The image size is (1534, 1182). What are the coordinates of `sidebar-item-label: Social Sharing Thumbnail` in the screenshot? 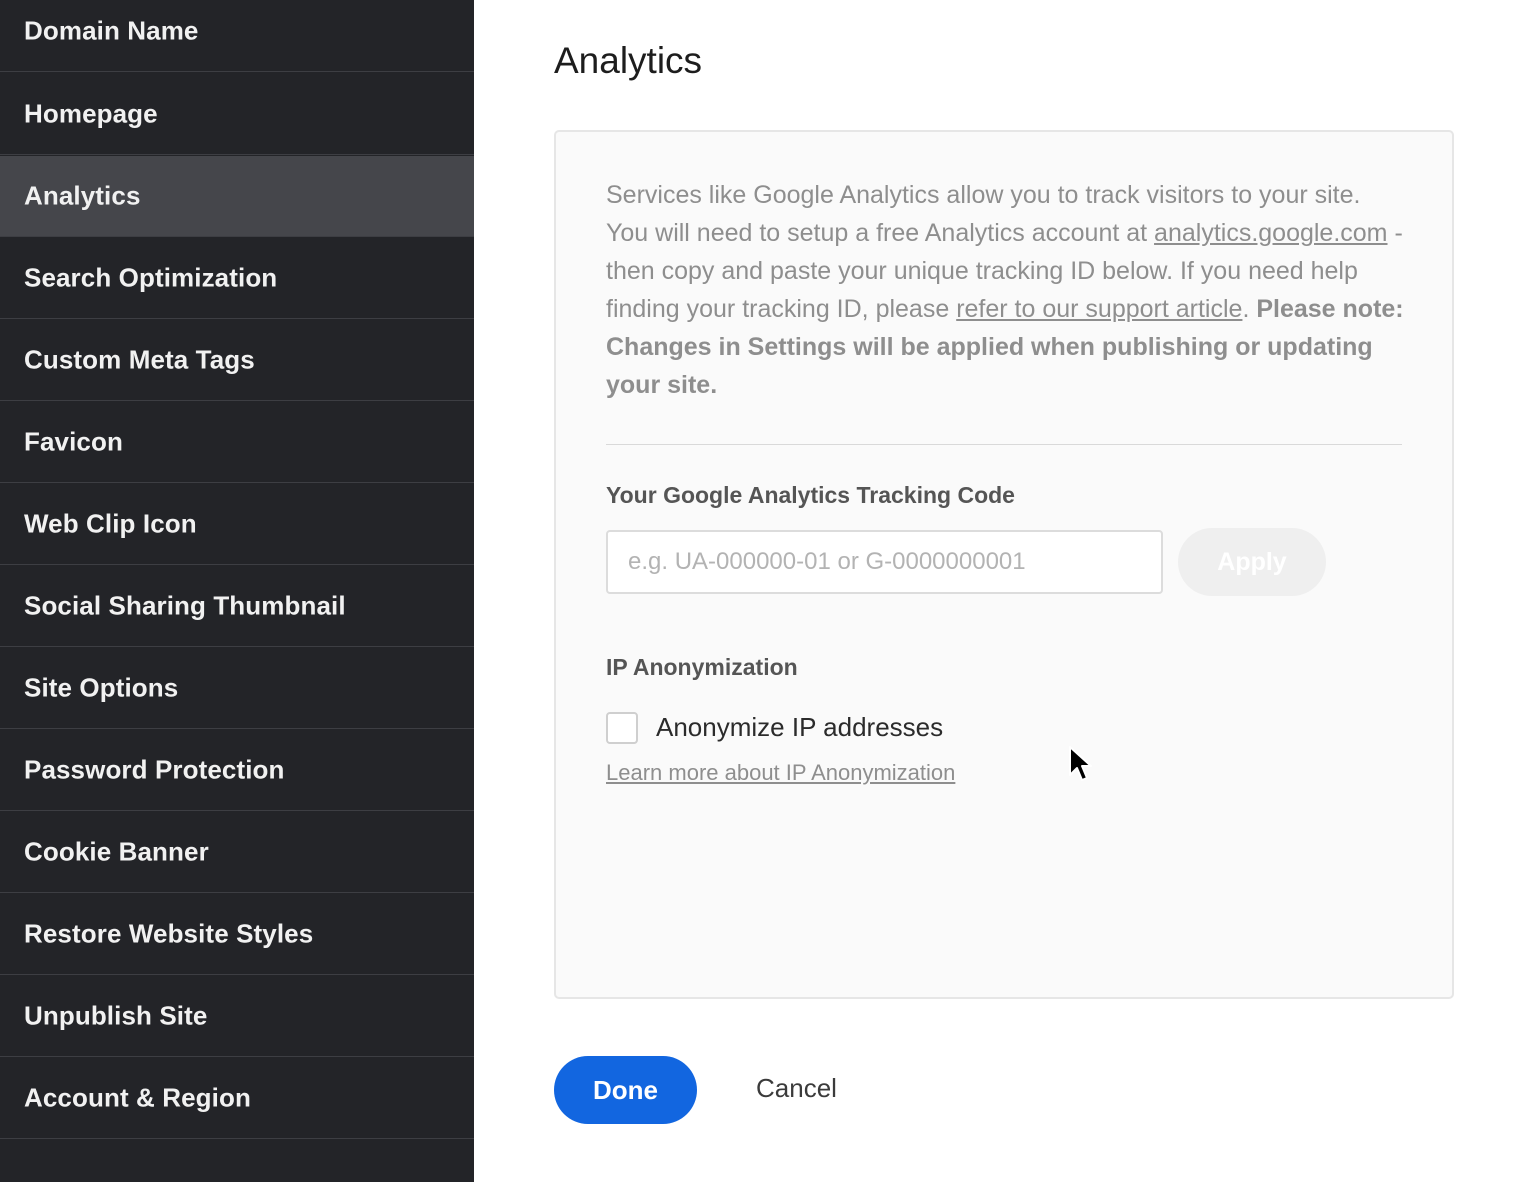 It's located at (185, 605).